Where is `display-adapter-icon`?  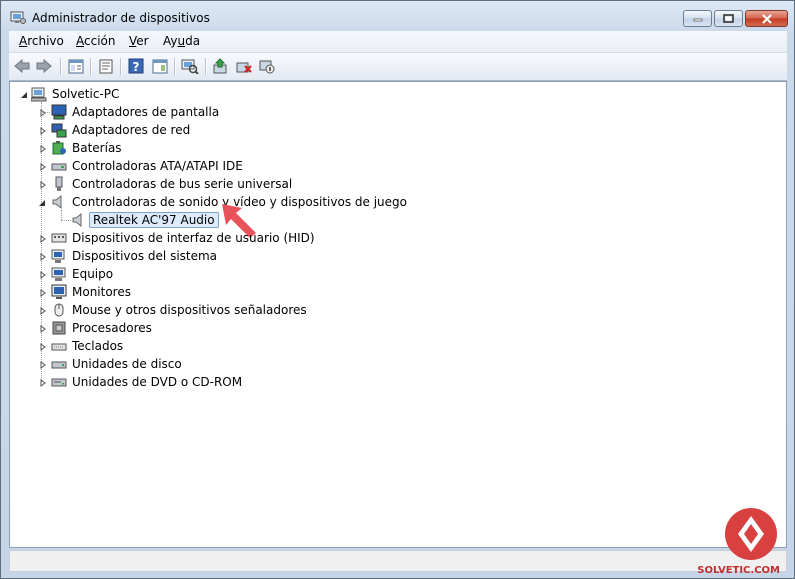 display-adapter-icon is located at coordinates (59, 112).